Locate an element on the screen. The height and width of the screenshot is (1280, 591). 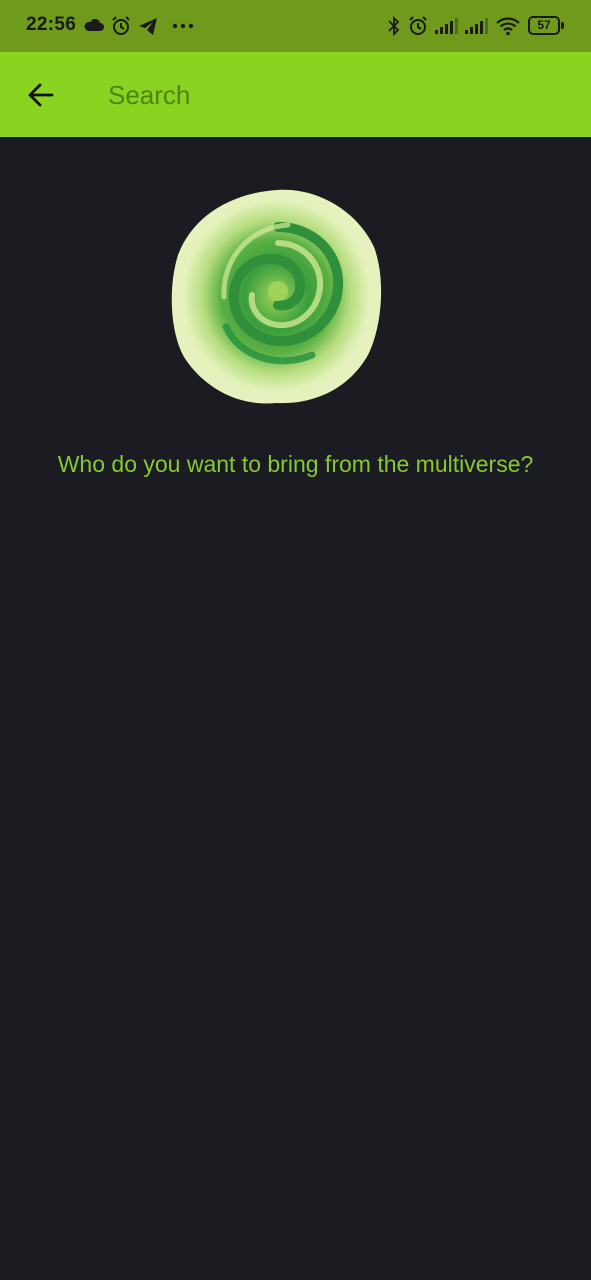
more-dots-icon is located at coordinates (183, 26).